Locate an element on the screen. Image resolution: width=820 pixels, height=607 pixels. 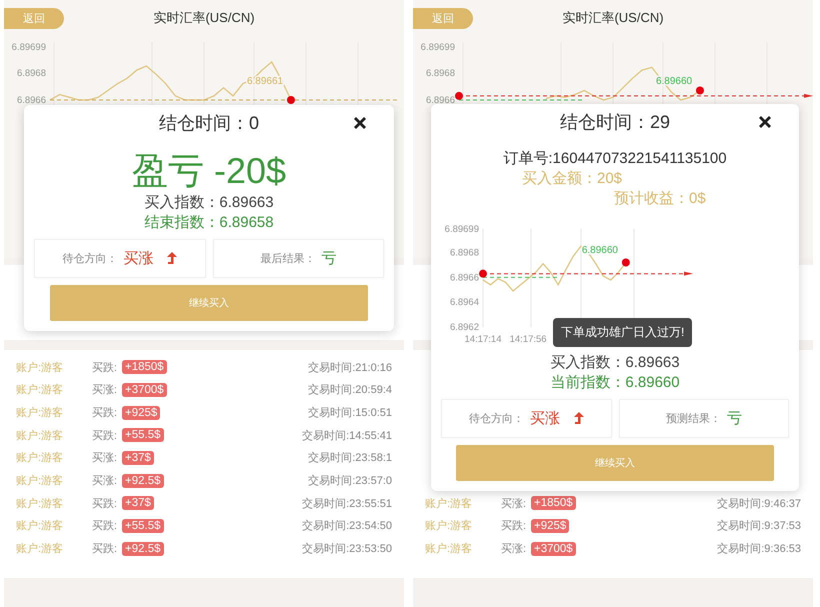
trade-time: 交易时间:9:46:37 is located at coordinates (759, 503).